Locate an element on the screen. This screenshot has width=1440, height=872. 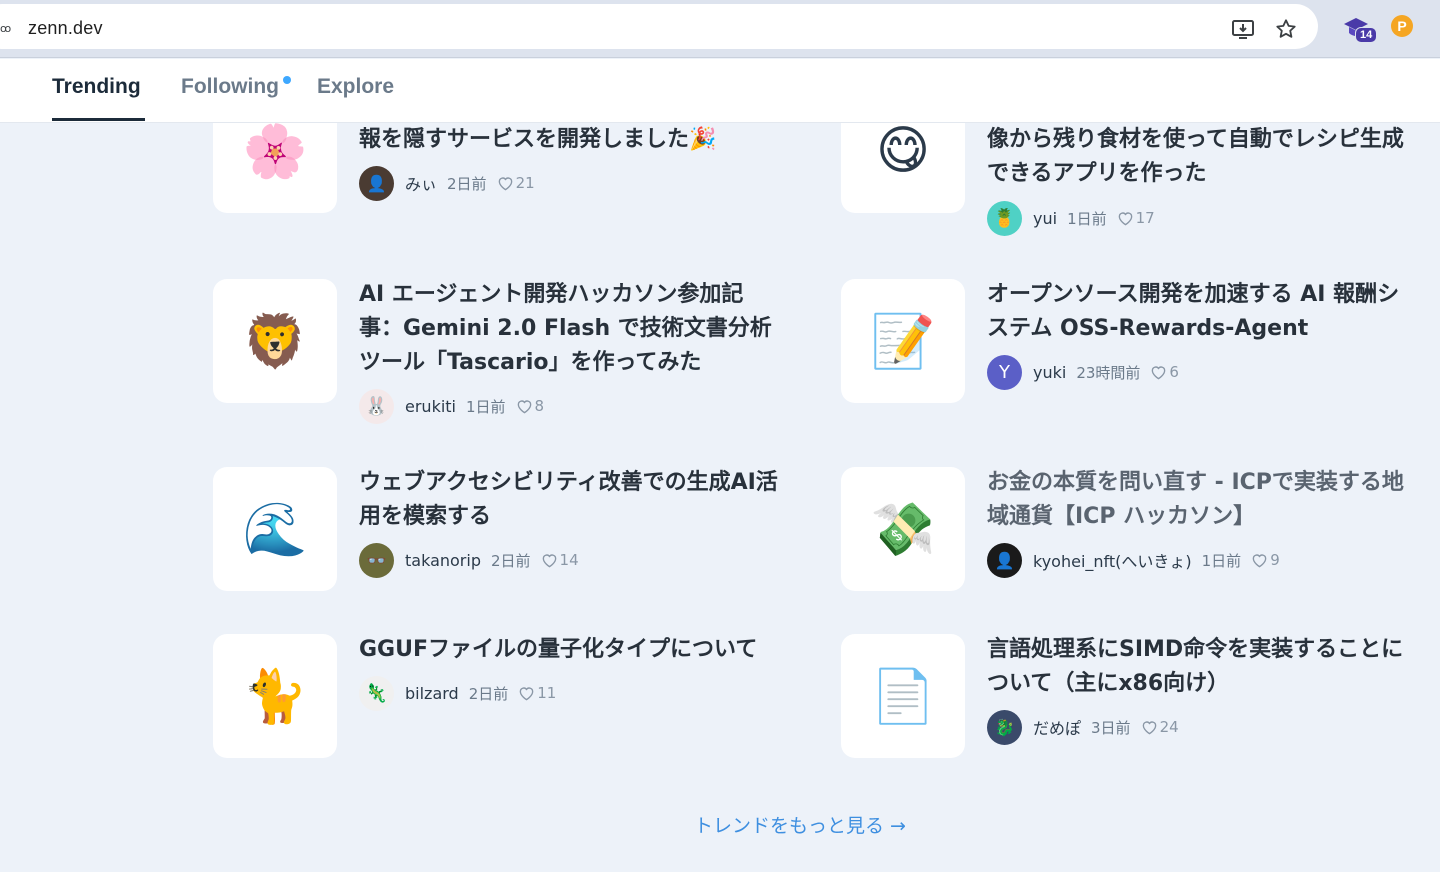
article-title: 像から残り食材を使って自動でレシピ生成できるアプリを作った is located at coordinates (1197, 157).